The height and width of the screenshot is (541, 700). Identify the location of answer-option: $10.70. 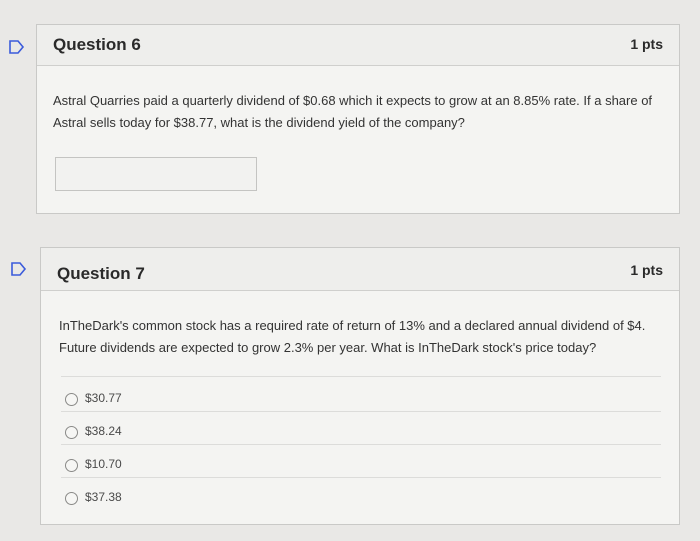
(361, 466).